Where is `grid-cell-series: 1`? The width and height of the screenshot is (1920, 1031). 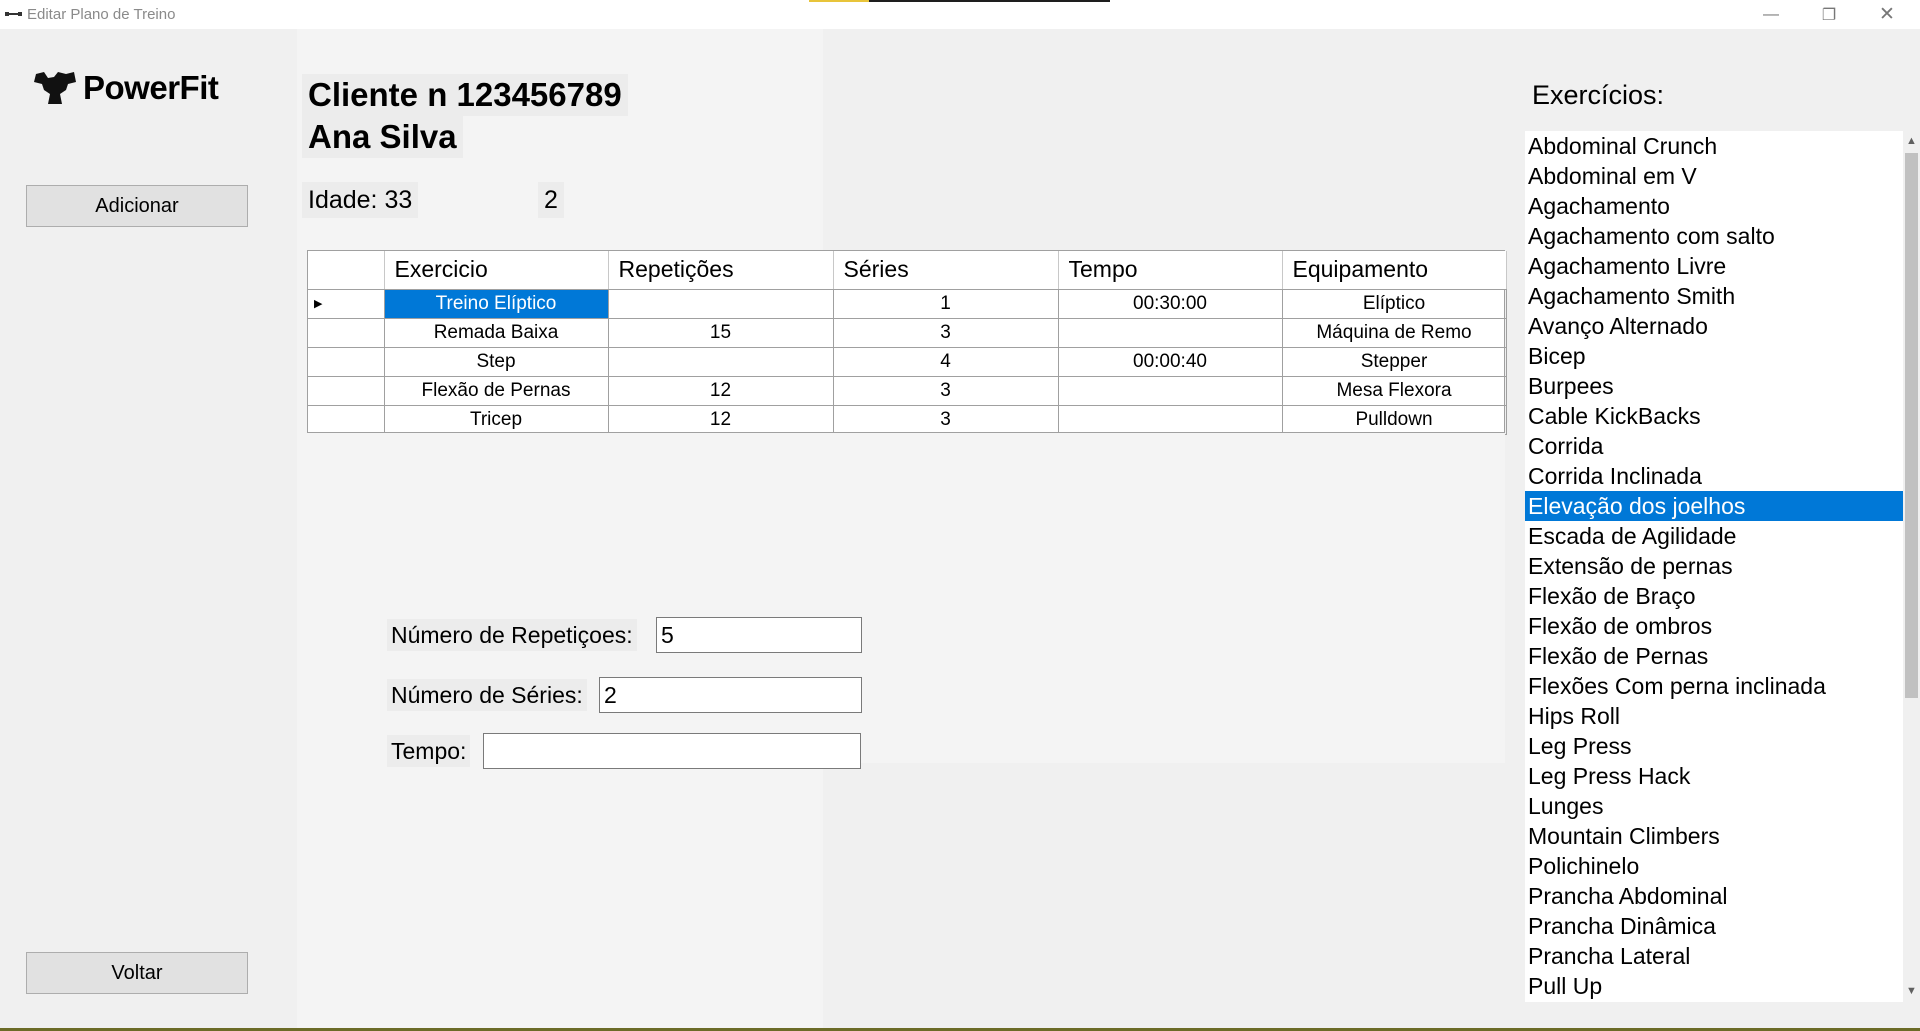 grid-cell-series: 1 is located at coordinates (946, 304).